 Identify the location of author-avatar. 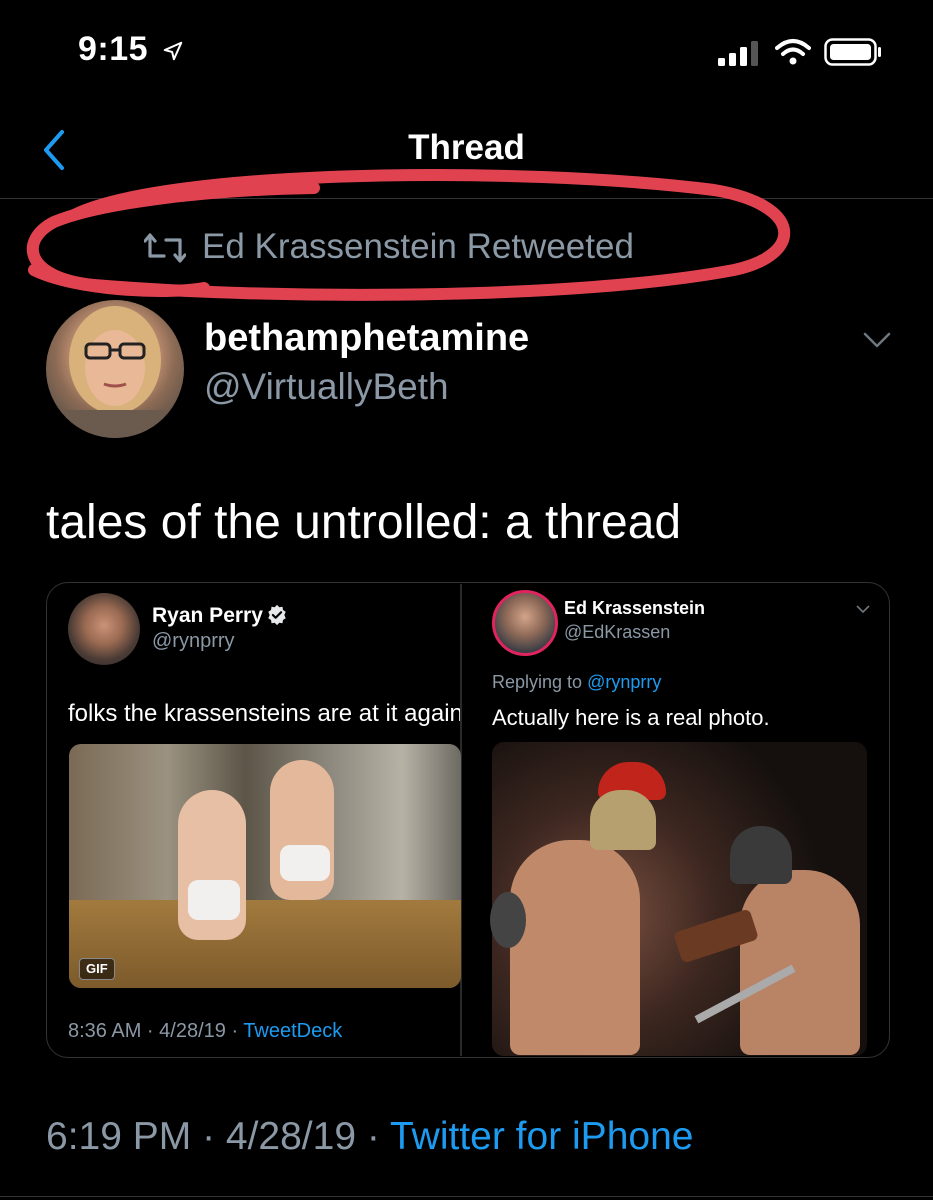
(115, 369).